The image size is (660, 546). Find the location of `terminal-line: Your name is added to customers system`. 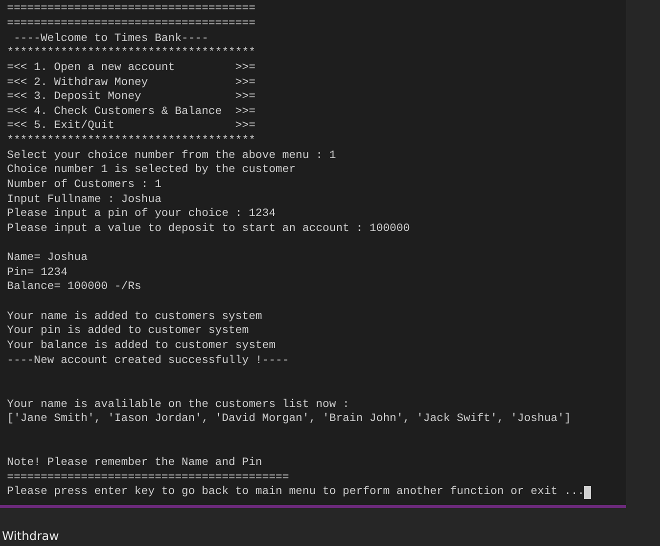

terminal-line: Your name is added to customers system is located at coordinates (134, 316).